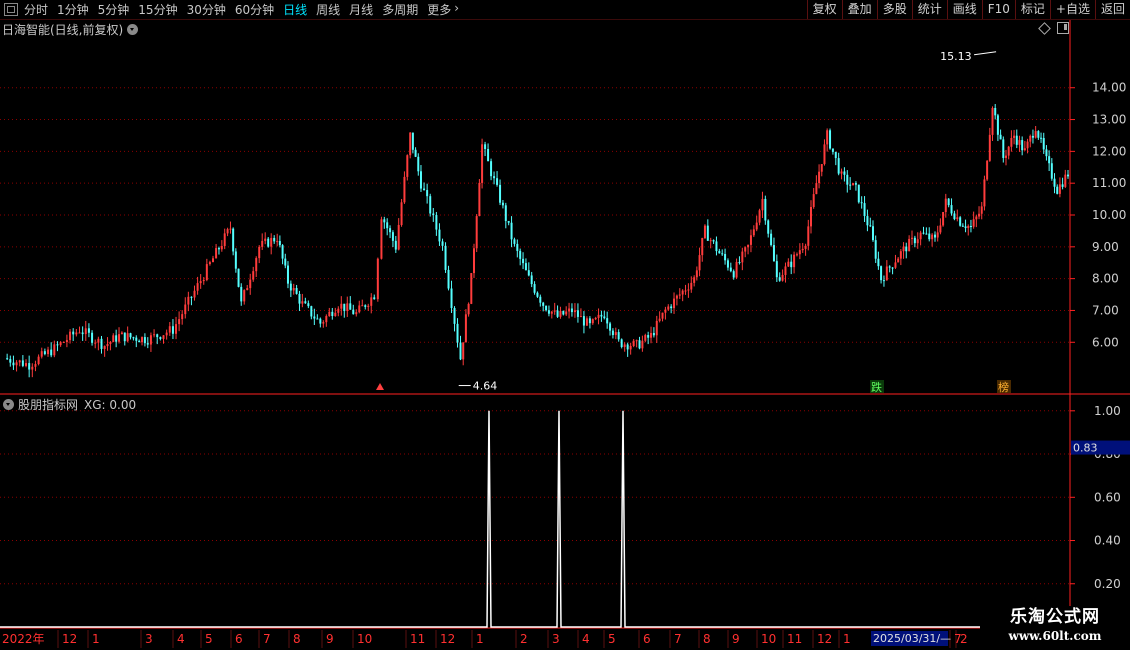 This screenshot has height=650, width=1130. What do you see at coordinates (110, 404) in the screenshot?
I see `indicator-value: XG: 0.00` at bounding box center [110, 404].